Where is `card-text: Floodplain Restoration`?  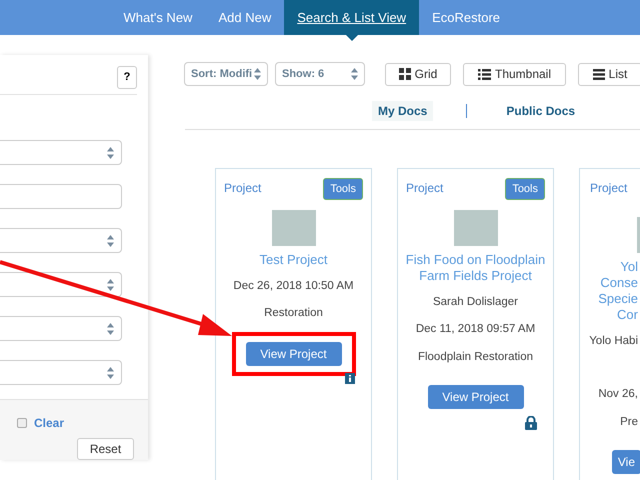 card-text: Floodplain Restoration is located at coordinates (476, 357).